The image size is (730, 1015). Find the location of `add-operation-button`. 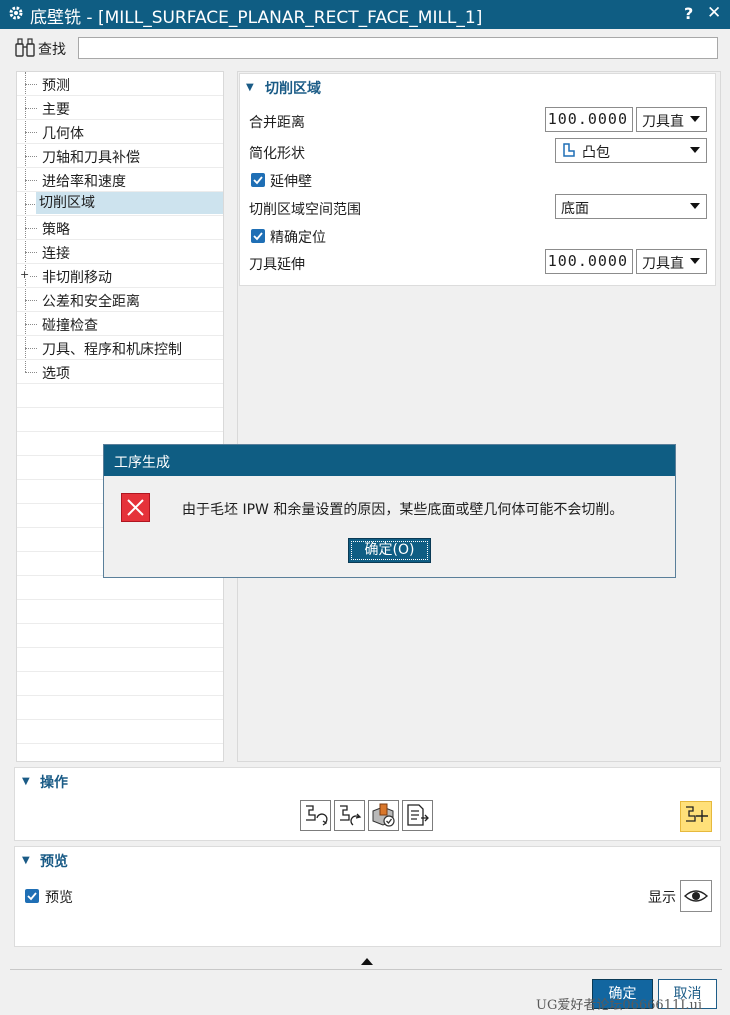

add-operation-button is located at coordinates (696, 816).